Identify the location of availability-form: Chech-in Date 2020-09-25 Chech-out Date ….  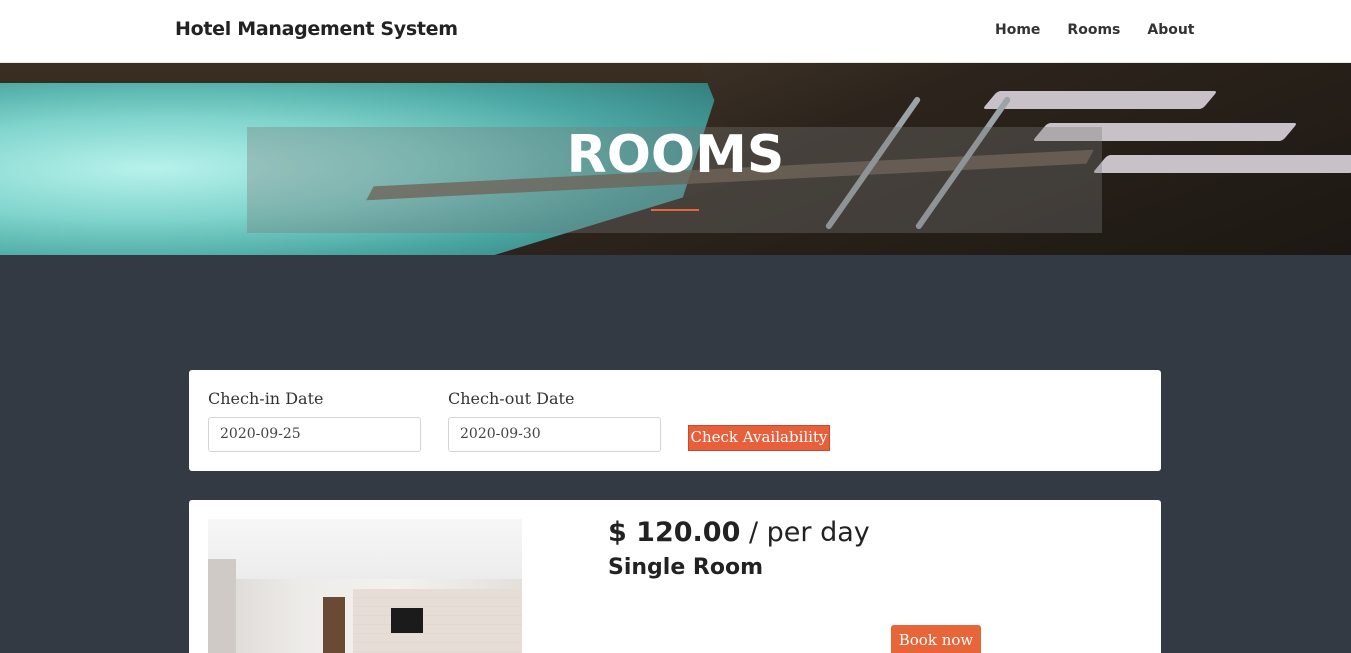
(675, 420).